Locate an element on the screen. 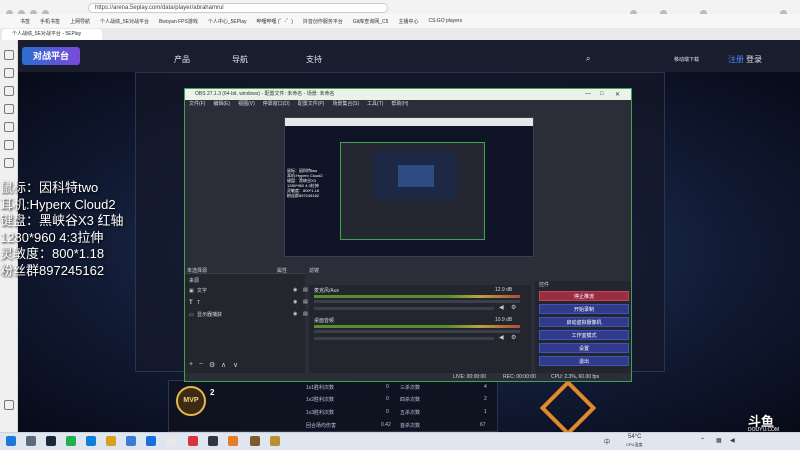  site-logo: 对战平台 is located at coordinates (51, 56).